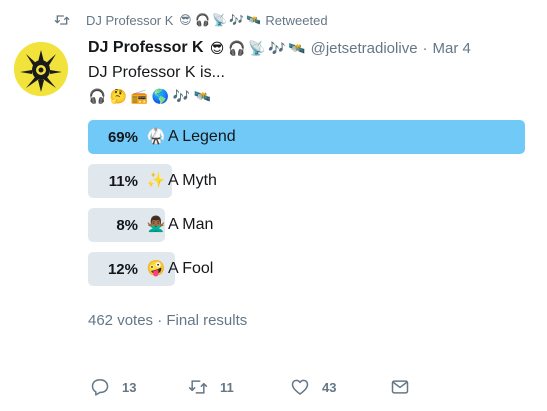 This screenshot has width=547, height=411. What do you see at coordinates (191, 224) in the screenshot?
I see `poll-label: A Man` at bounding box center [191, 224].